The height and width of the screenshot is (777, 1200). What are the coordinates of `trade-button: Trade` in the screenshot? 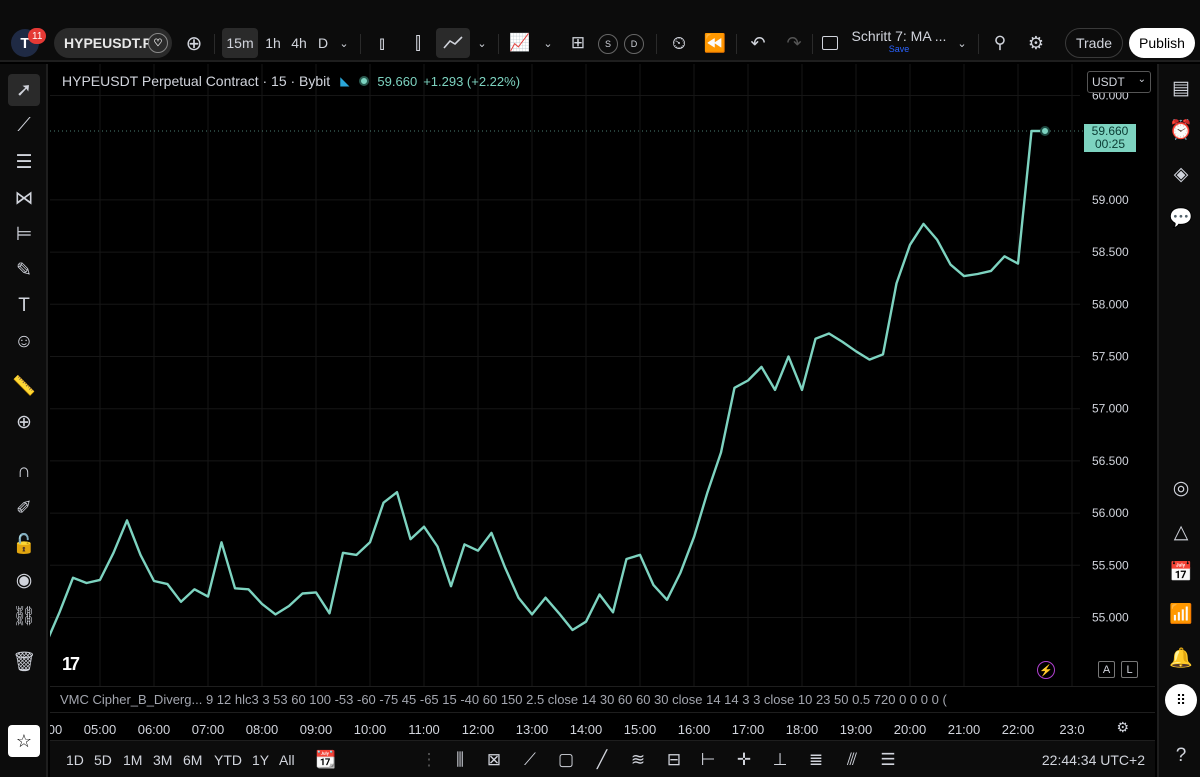 It's located at (1094, 43).